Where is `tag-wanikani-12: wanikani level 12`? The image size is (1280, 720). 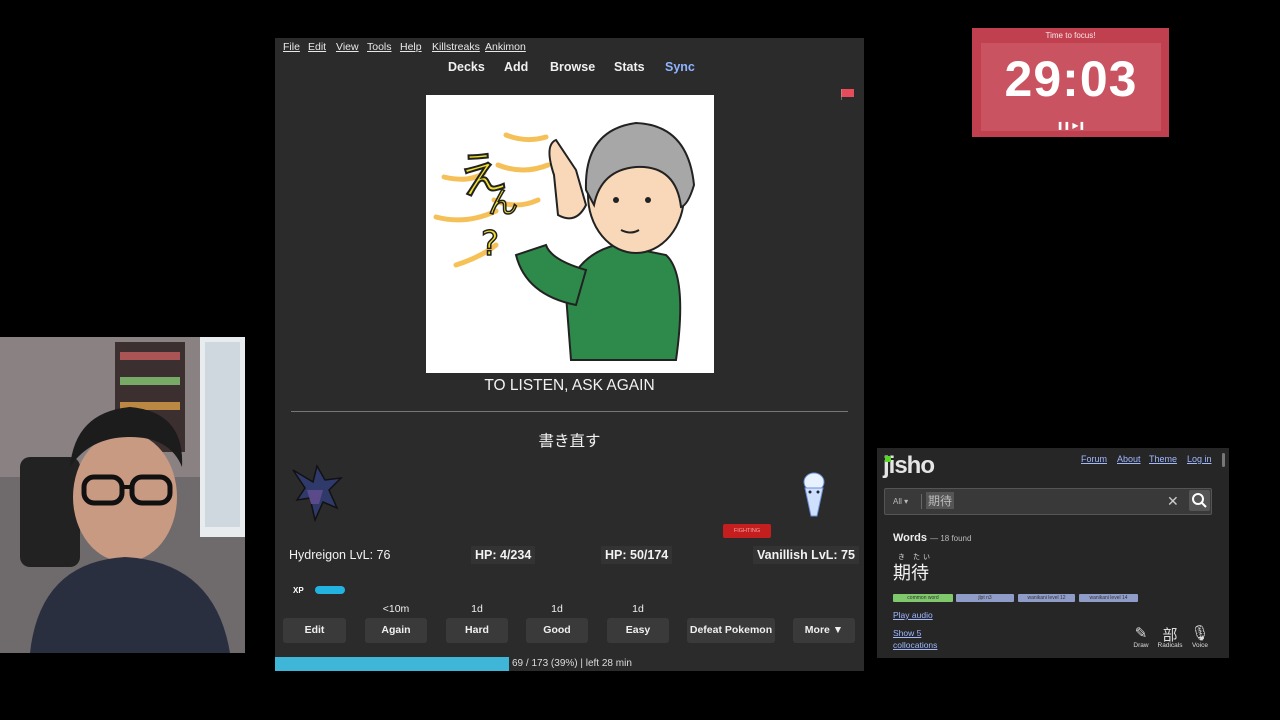
tag-wanikani-12: wanikani level 12 is located at coordinates (1046, 598).